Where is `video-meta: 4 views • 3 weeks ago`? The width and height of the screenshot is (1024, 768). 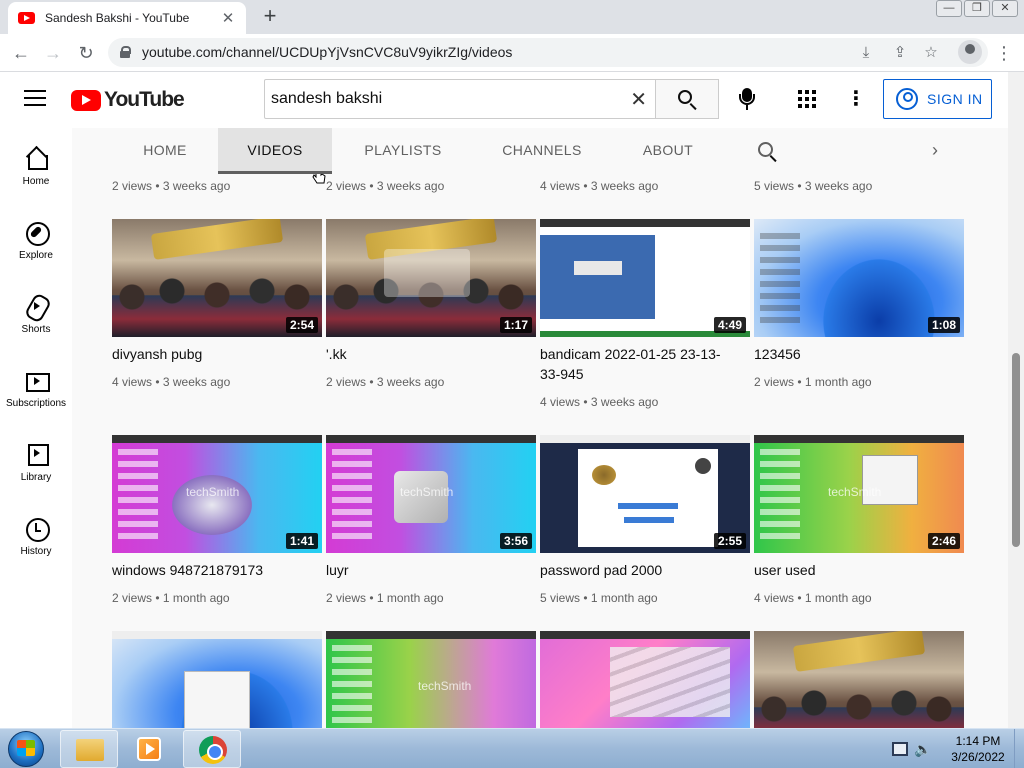 video-meta: 4 views • 3 weeks ago is located at coordinates (599, 402).